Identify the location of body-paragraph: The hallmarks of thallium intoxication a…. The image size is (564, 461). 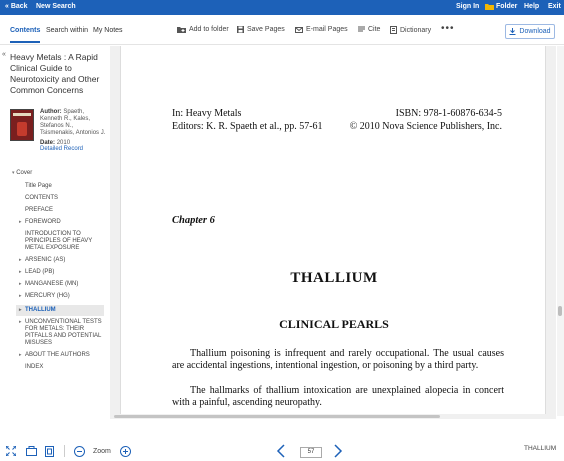
(338, 396).